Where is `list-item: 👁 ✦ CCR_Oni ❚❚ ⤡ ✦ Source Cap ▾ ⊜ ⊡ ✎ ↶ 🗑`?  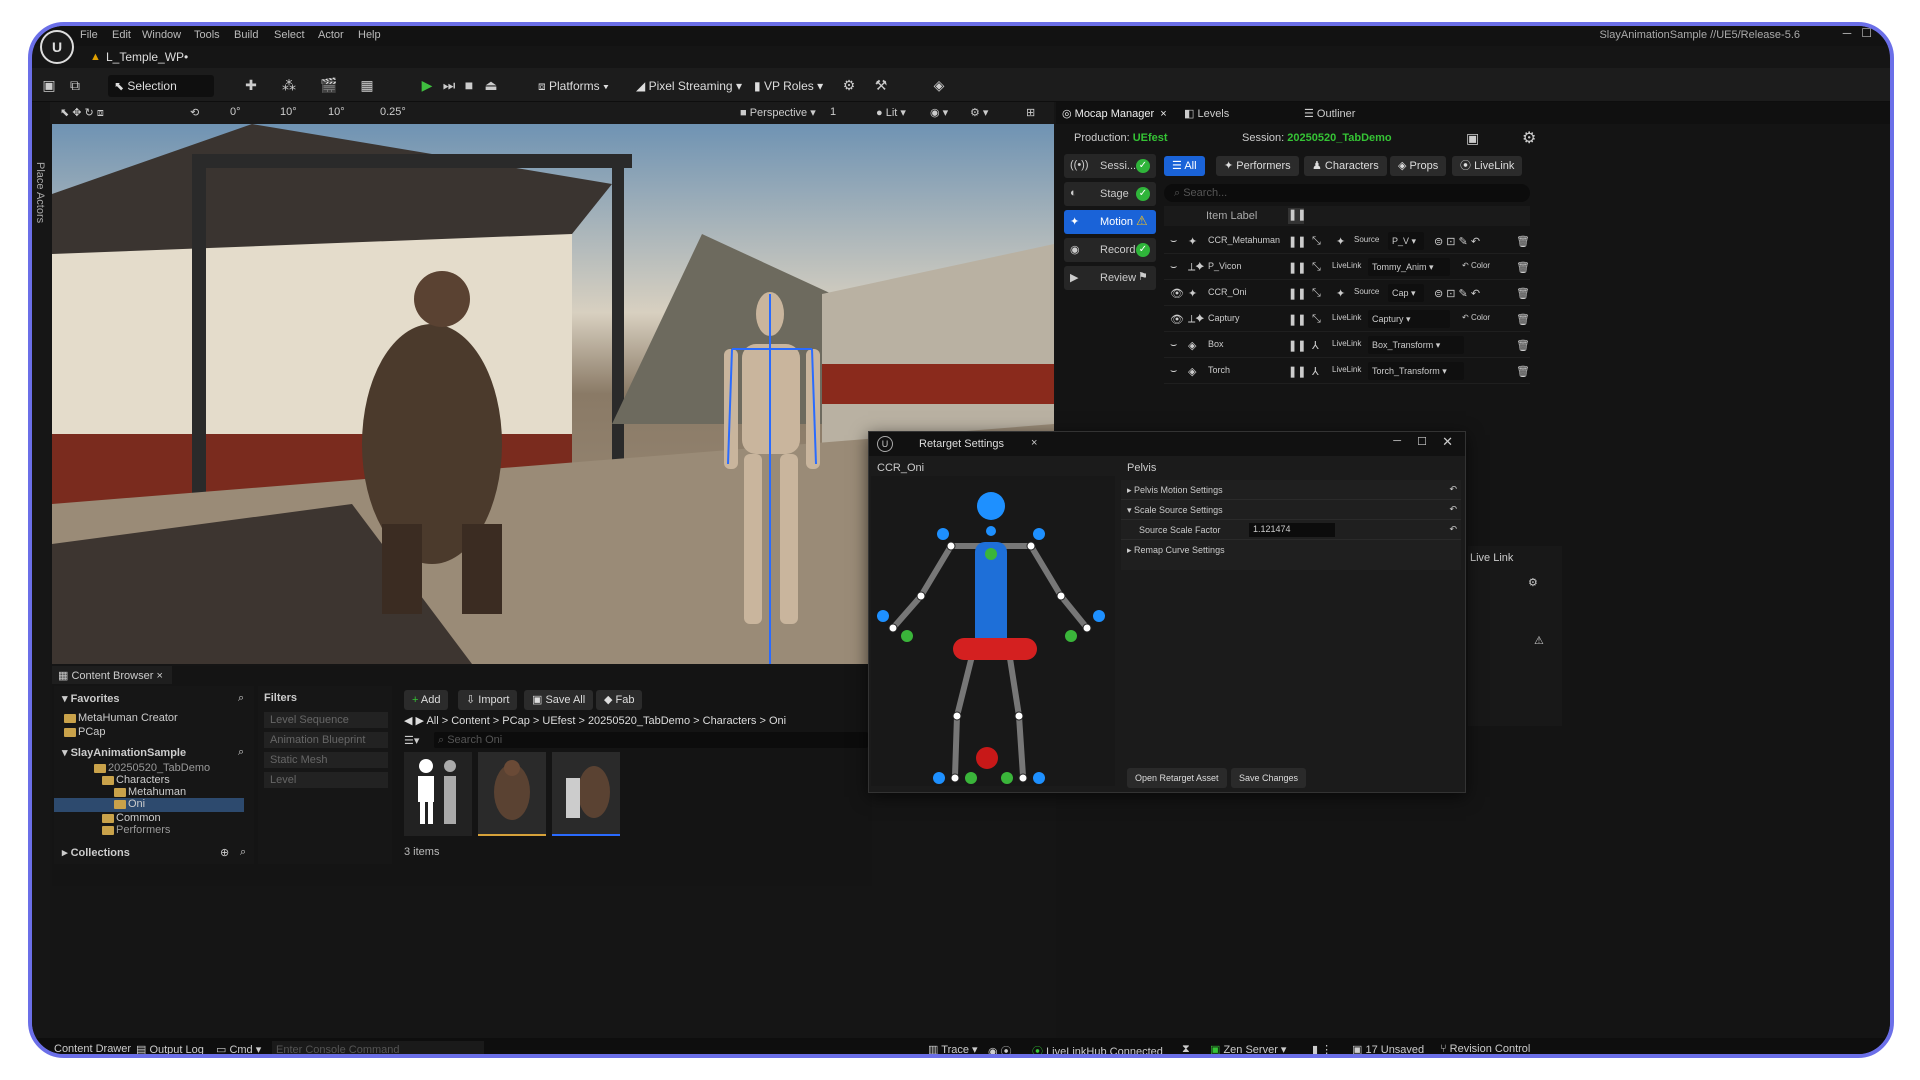
list-item: 👁 ✦ CCR_Oni ❚❚ ⤡ ✦ Source Cap ▾ ⊜ ⊡ ✎ ↶ 🗑 is located at coordinates (1347, 293).